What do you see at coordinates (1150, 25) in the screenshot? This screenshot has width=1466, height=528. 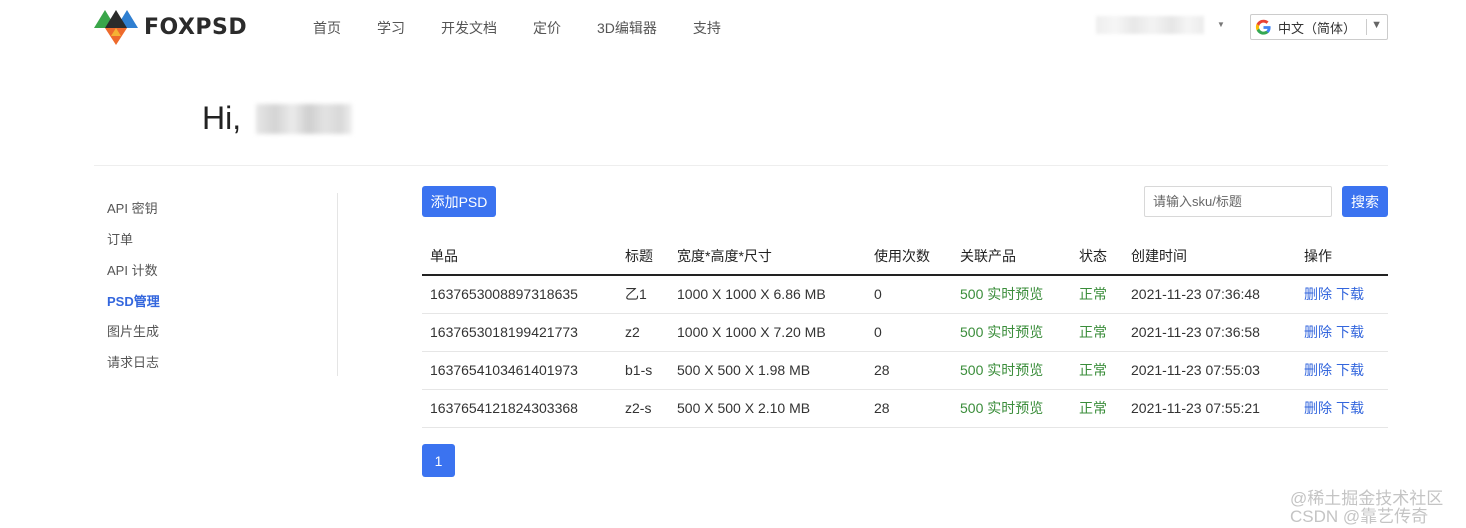 I see `user-menu` at bounding box center [1150, 25].